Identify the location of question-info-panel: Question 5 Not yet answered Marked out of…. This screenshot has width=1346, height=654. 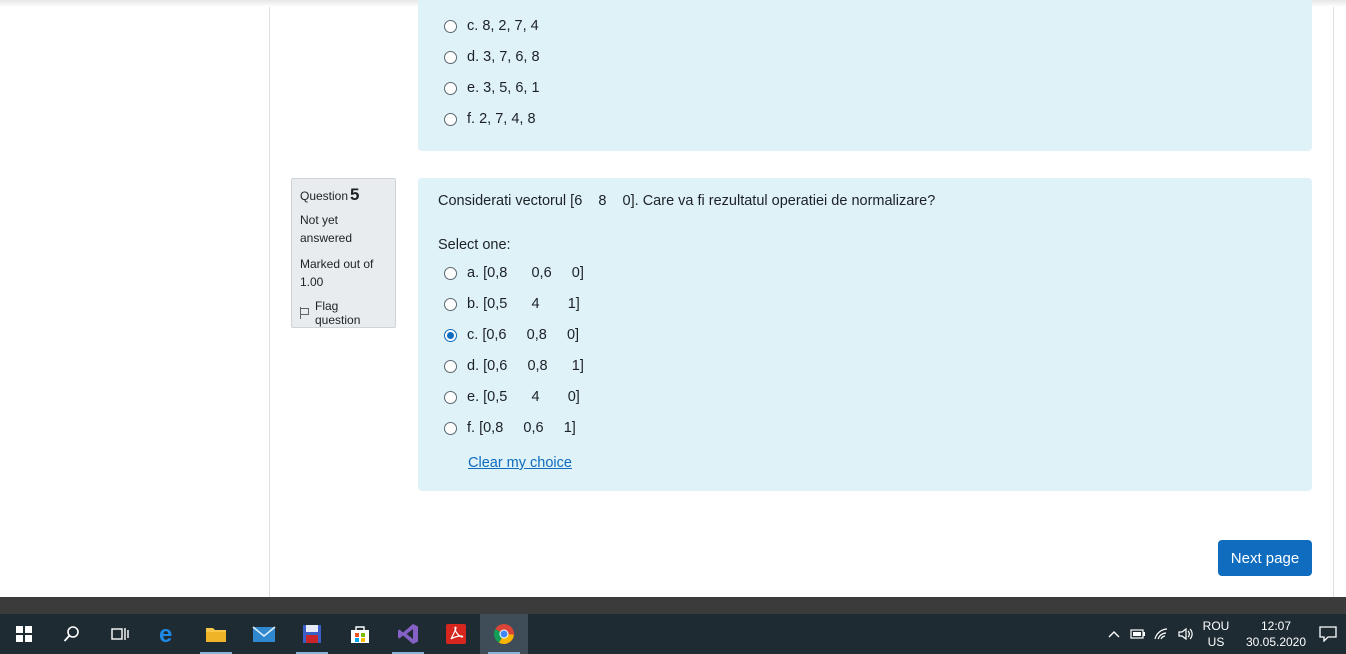
(343, 253).